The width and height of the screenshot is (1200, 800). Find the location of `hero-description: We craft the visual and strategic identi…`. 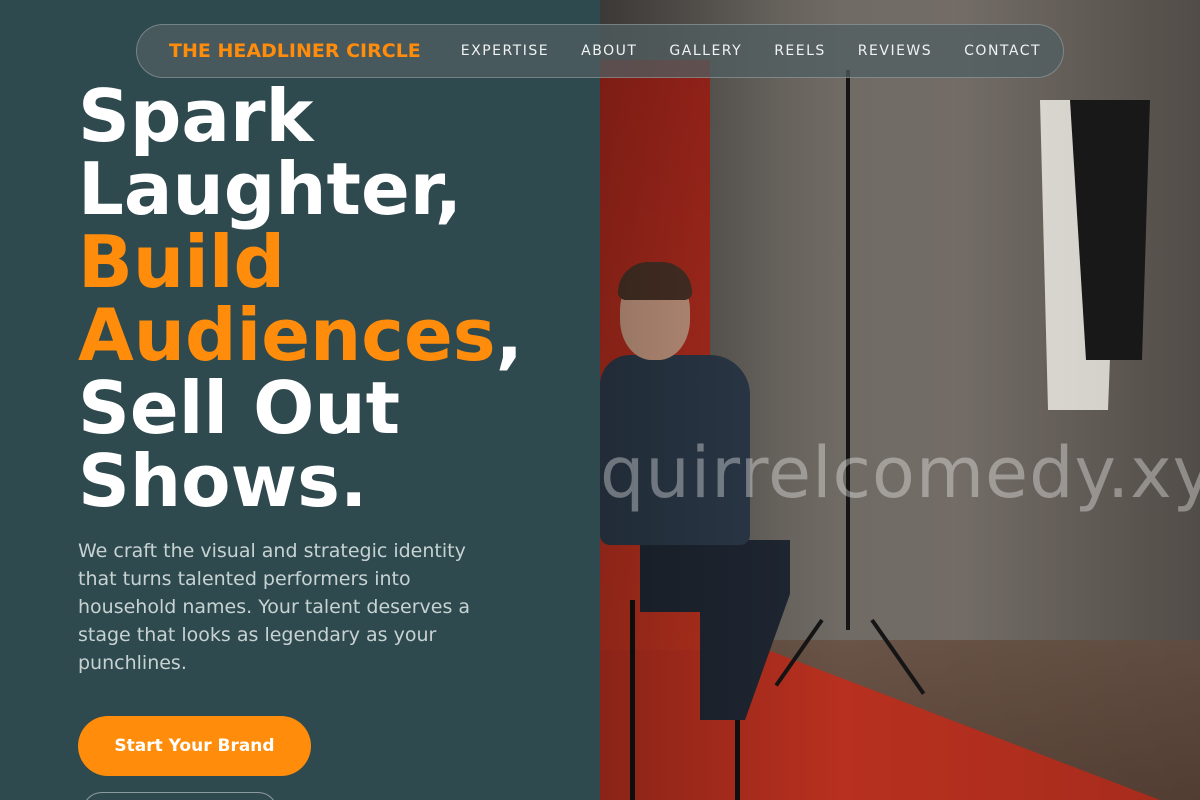

hero-description: We craft the visual and strategic identi… is located at coordinates (274, 607).